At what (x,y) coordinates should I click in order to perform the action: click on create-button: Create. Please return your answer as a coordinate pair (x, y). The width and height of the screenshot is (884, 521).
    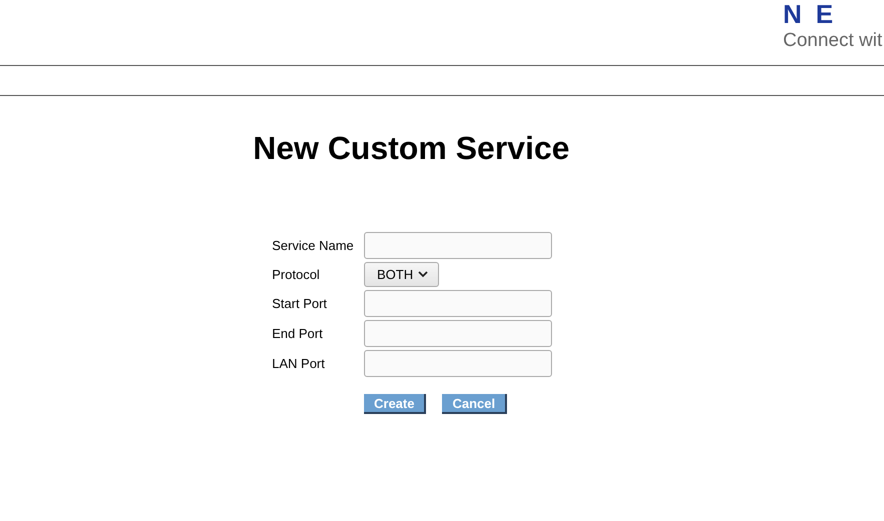
    Looking at the image, I should click on (395, 404).